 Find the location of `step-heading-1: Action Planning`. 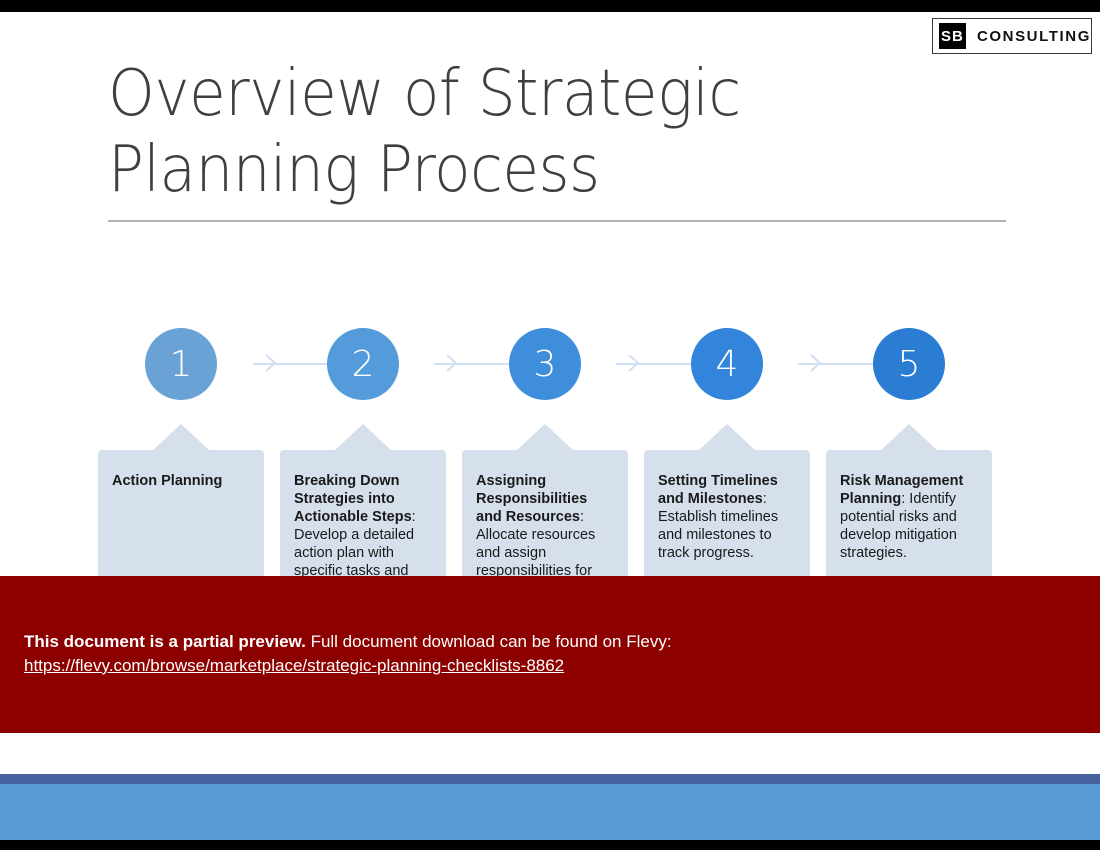

step-heading-1: Action Planning is located at coordinates (167, 481).